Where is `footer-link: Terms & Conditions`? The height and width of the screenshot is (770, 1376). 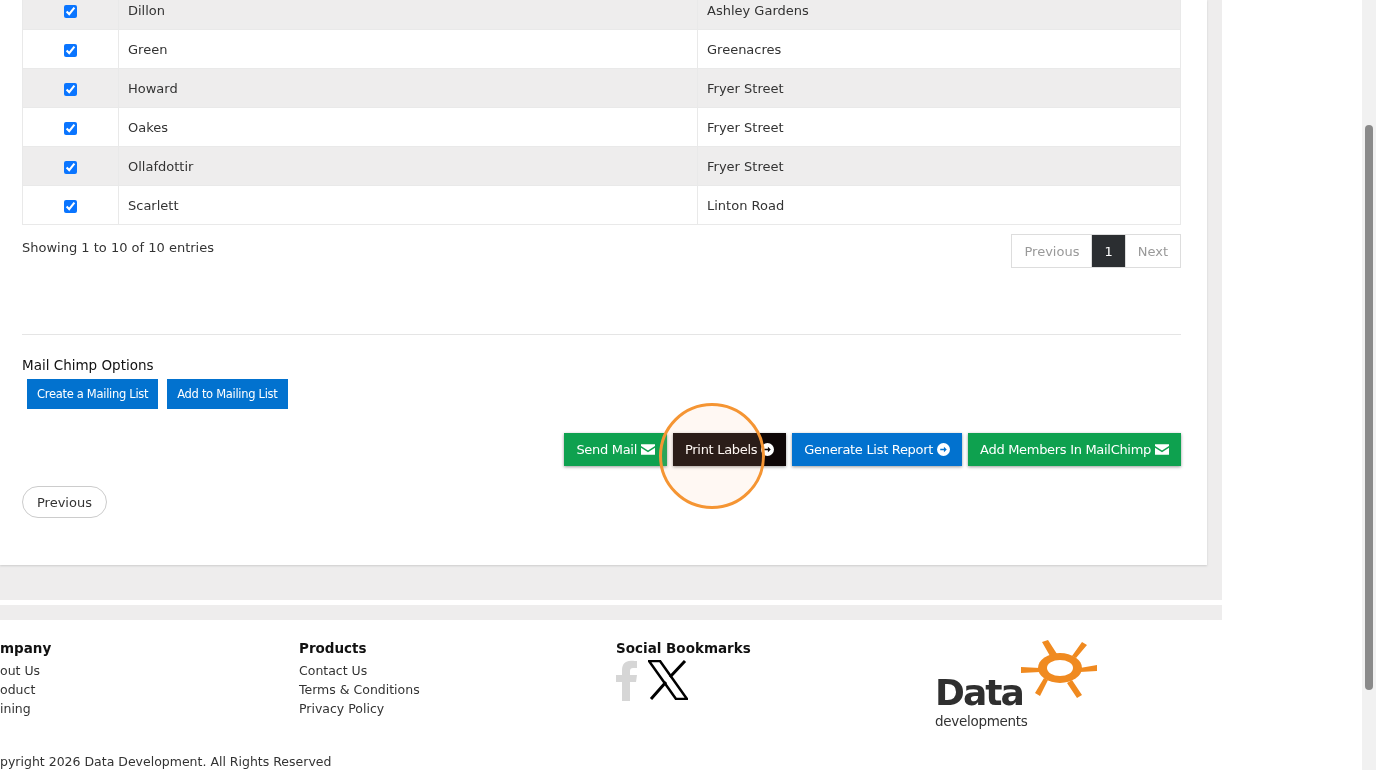 footer-link: Terms & Conditions is located at coordinates (457, 689).